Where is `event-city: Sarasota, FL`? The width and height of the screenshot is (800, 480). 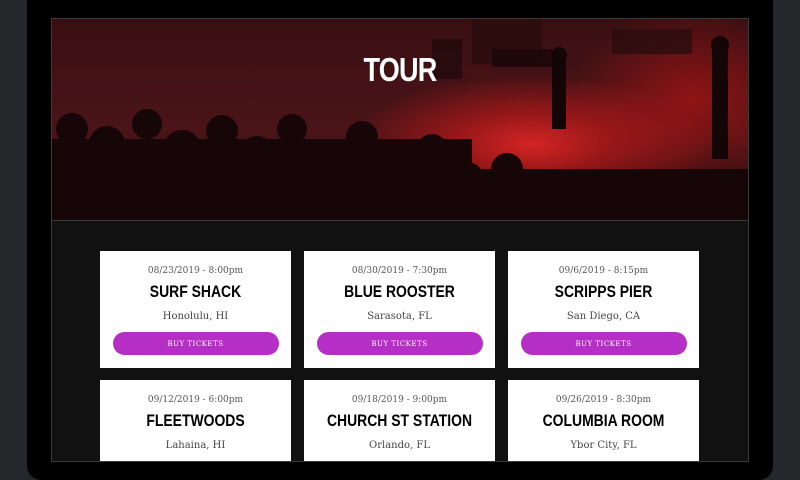
event-city: Sarasota, FL is located at coordinates (399, 316).